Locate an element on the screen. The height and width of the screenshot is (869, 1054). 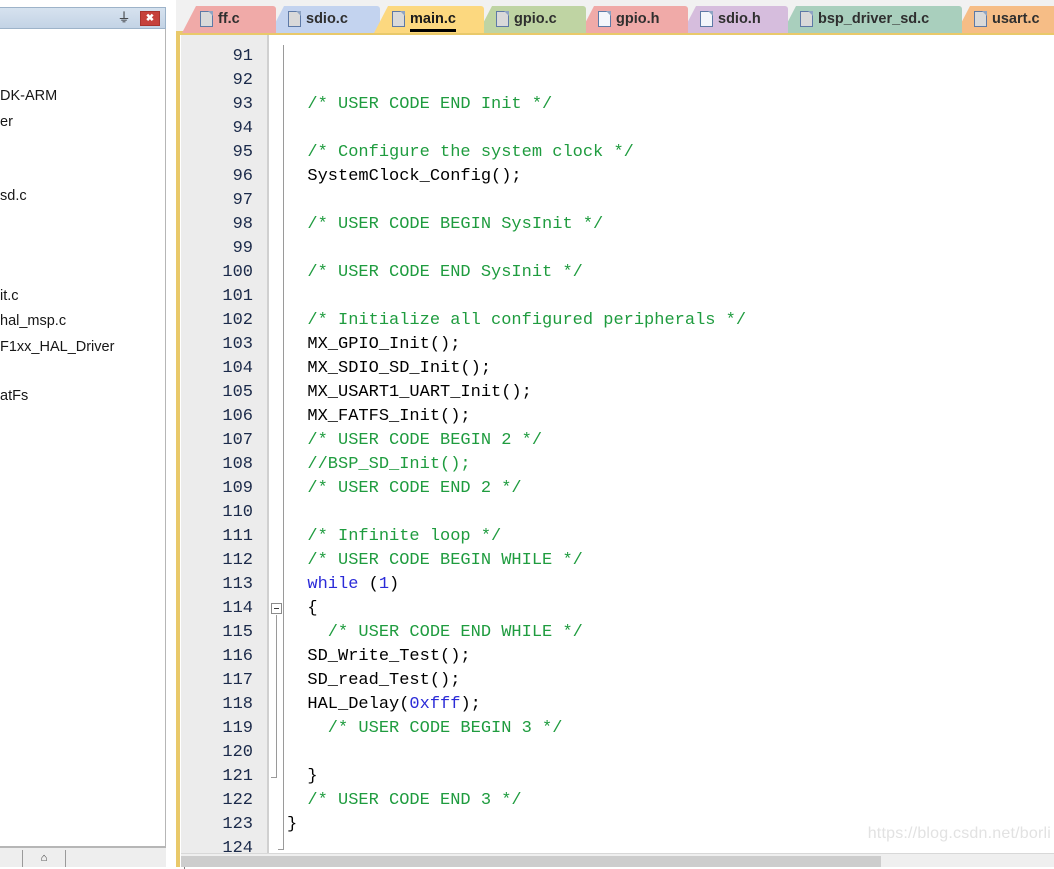
line-number: 114 is located at coordinates (237, 608).